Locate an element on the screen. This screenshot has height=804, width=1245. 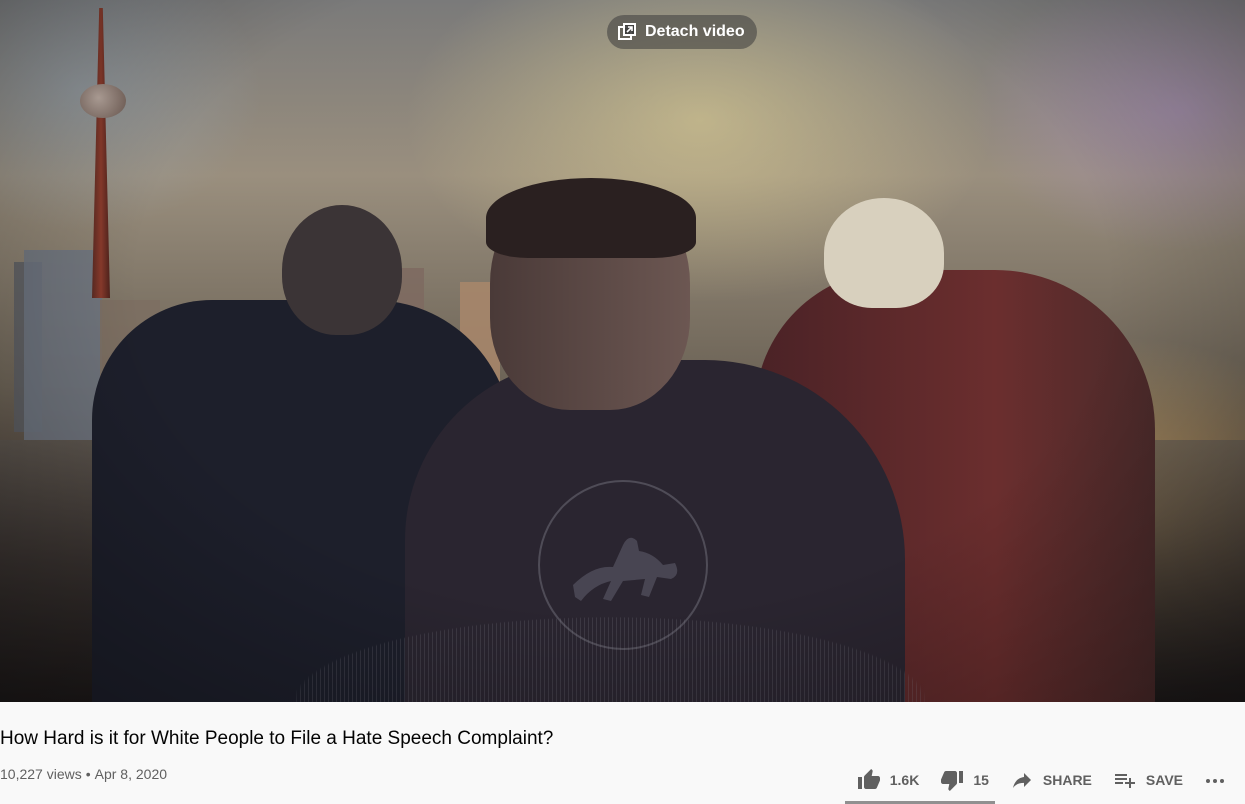
thumbs-up-icon is located at coordinates (868, 779).